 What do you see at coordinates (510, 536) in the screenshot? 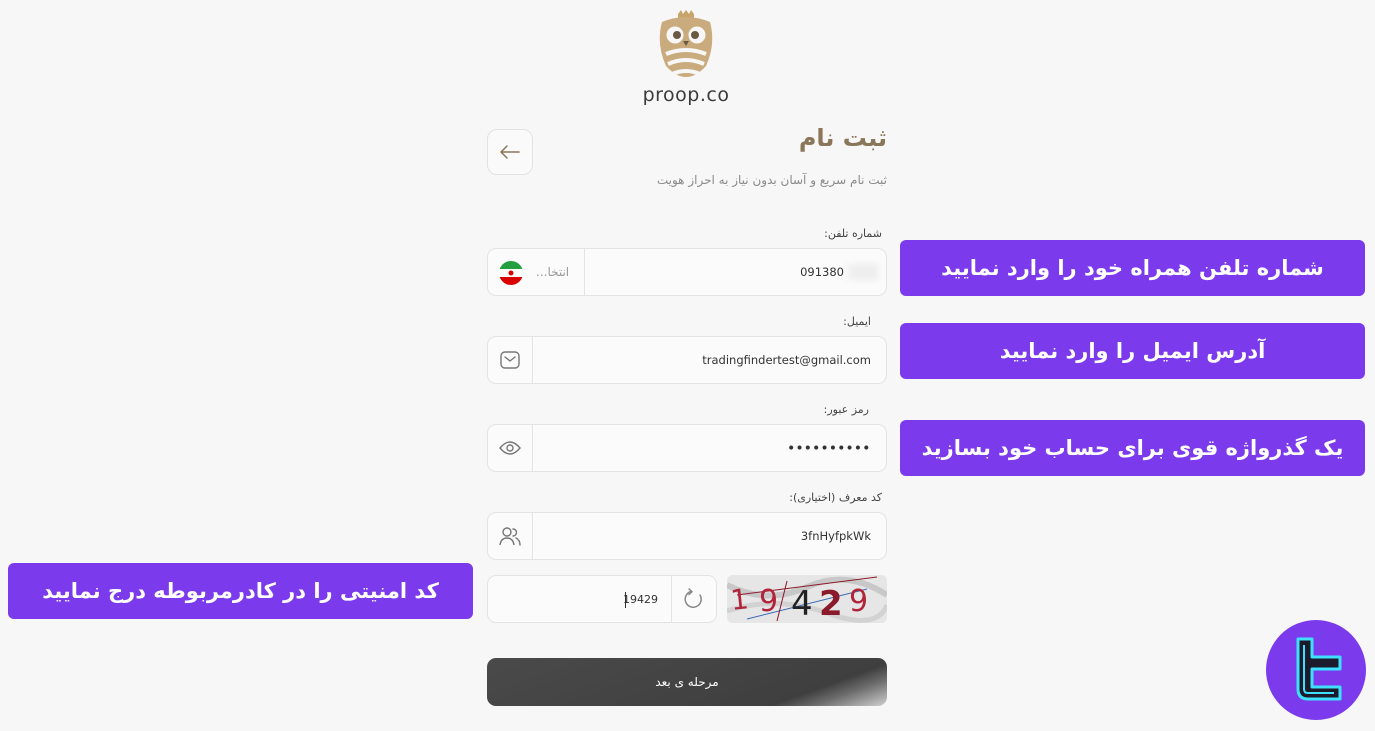
I see `users-icon` at bounding box center [510, 536].